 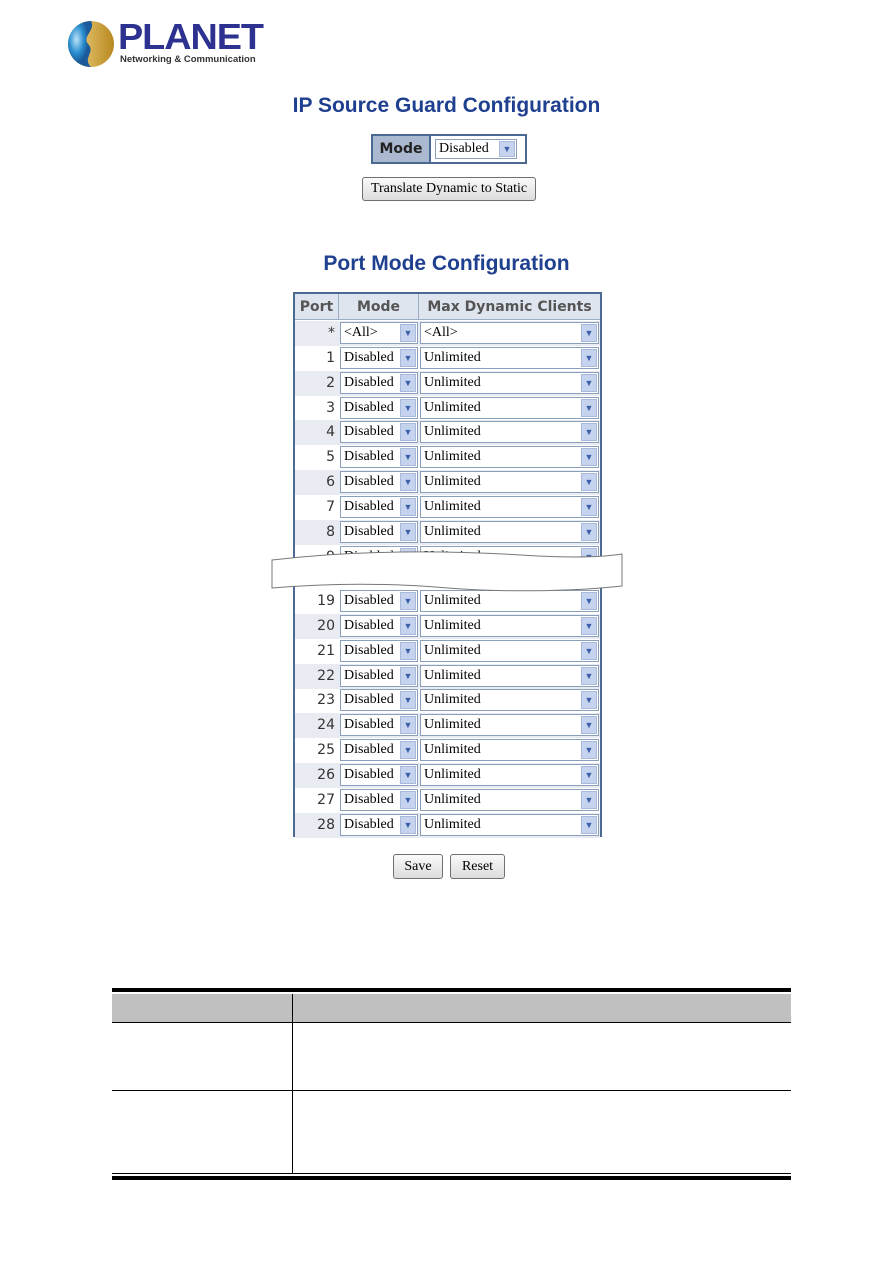 I want to click on save-button: Save, so click(x=418, y=866).